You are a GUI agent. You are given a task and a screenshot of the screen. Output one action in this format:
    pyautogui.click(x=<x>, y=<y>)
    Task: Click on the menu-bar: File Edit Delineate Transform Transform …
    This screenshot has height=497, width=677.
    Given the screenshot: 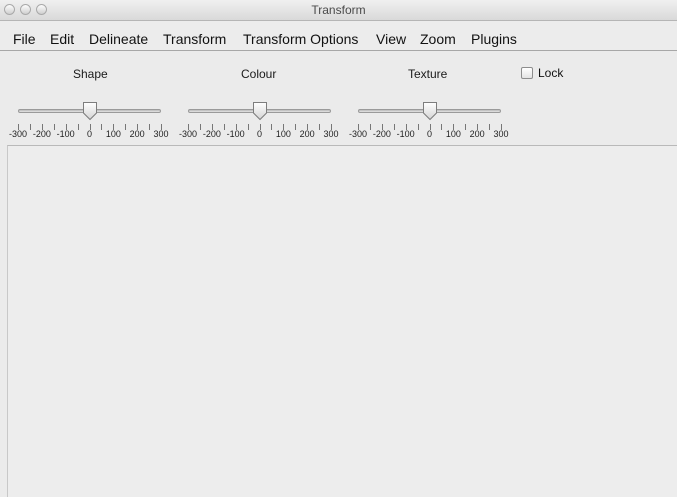 What is the action you would take?
    pyautogui.click(x=338, y=36)
    